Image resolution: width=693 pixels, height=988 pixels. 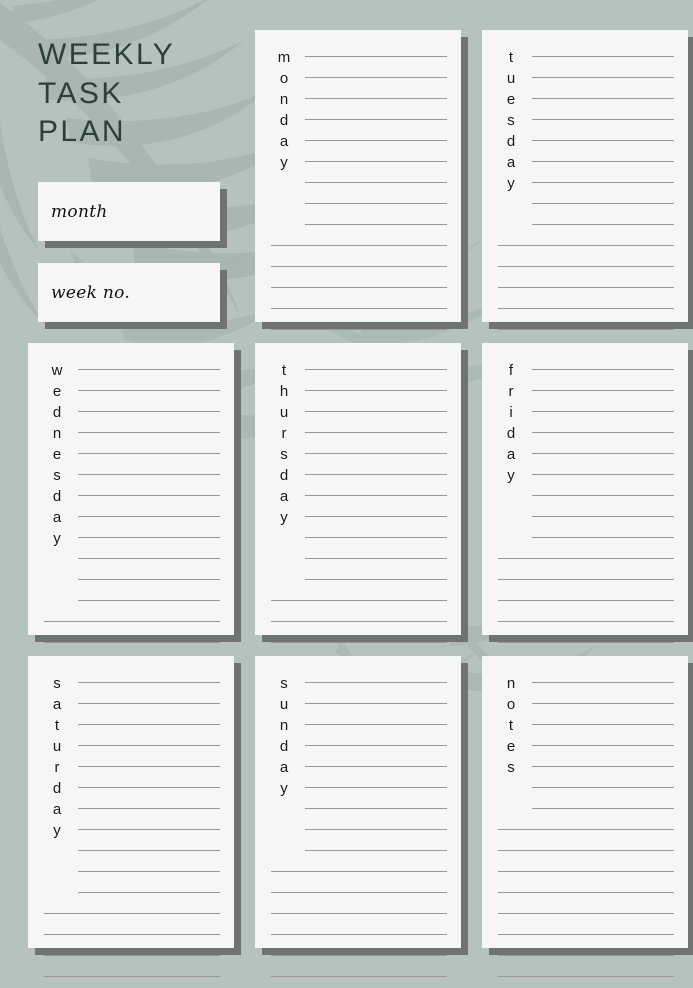 I want to click on card-friday: friday, so click(x=585, y=503).